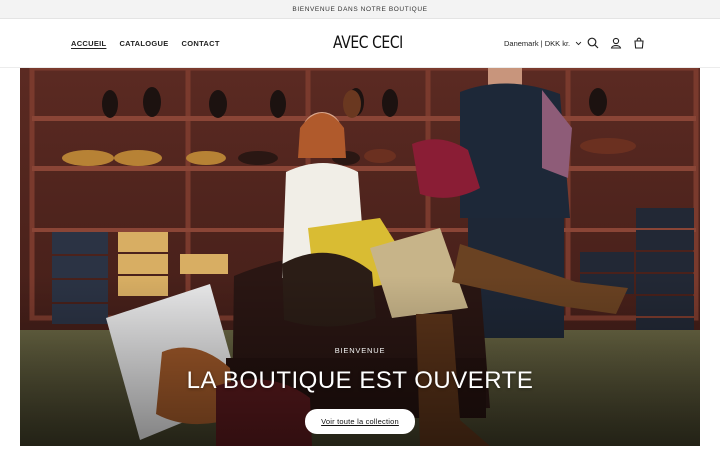  I want to click on hero-kicker: BIENVENUE, so click(360, 350).